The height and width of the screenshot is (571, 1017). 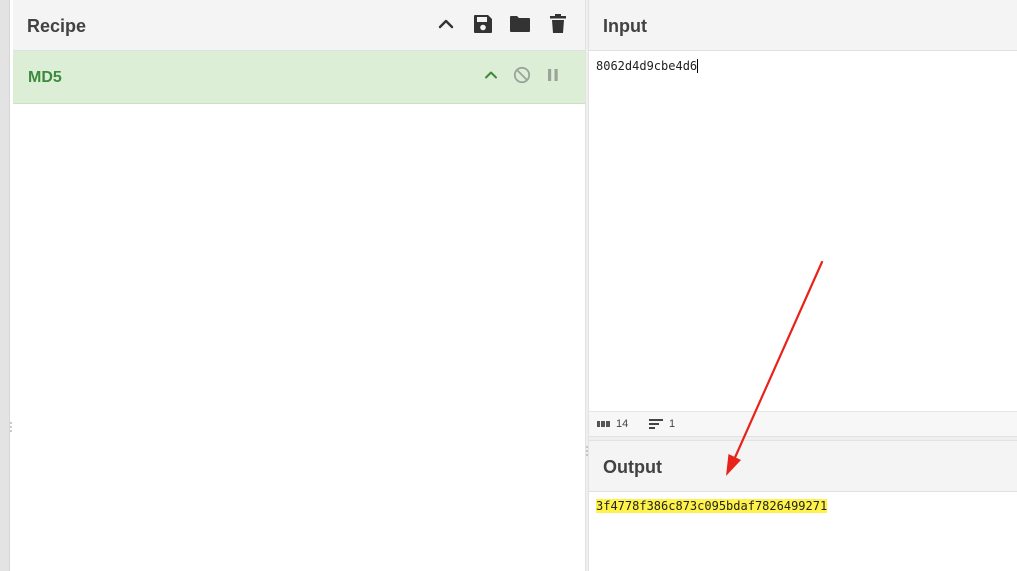 I want to click on output-text: 3f4778f386c873c095bdaf7826499271, so click(x=712, y=506).